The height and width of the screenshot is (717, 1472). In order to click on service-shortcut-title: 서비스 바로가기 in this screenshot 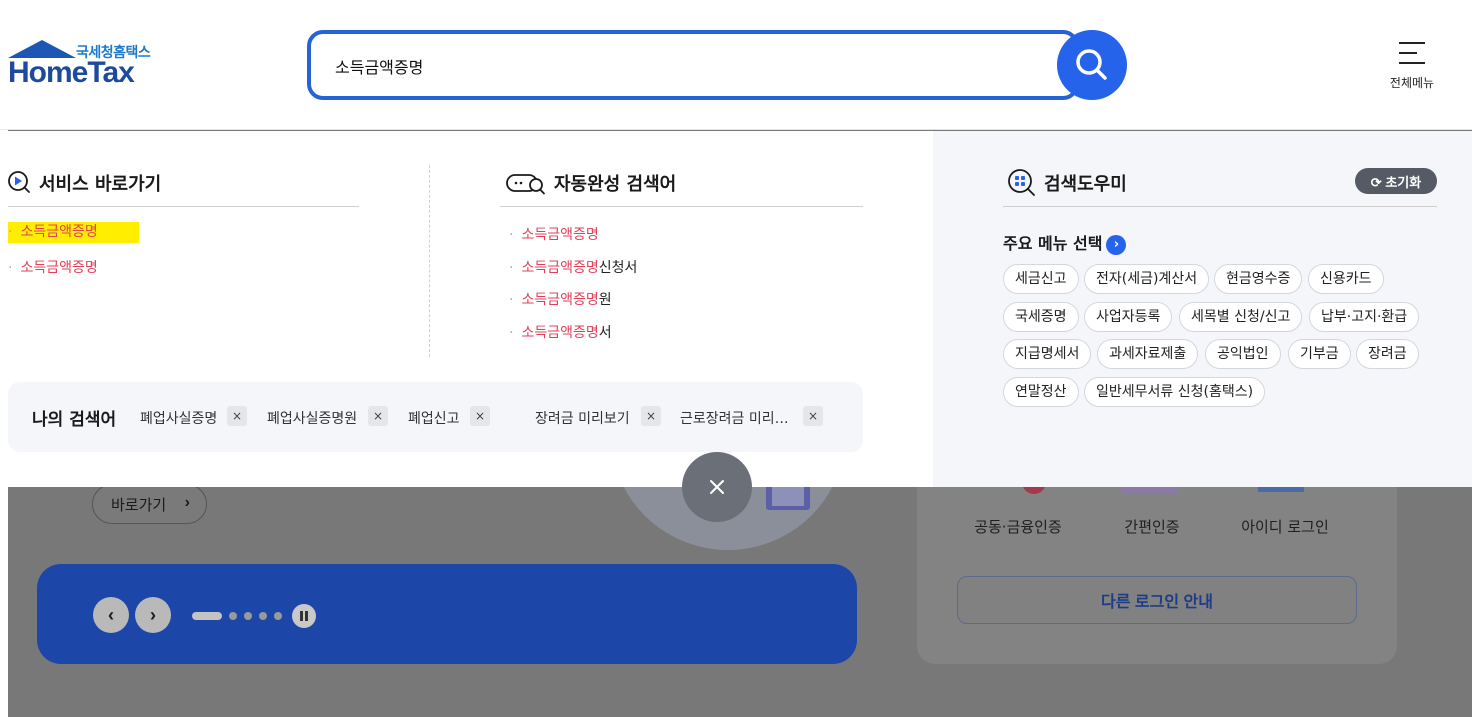, I will do `click(100, 184)`.